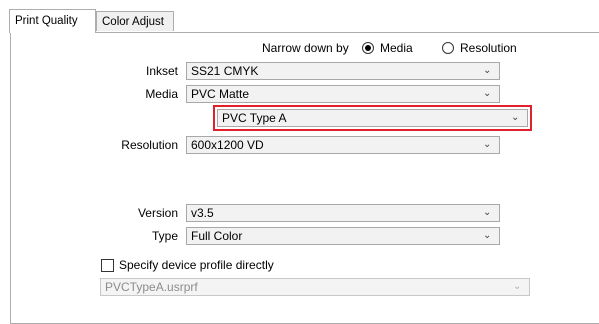  What do you see at coordinates (107, 265) in the screenshot?
I see `device-profile-checkbox` at bounding box center [107, 265].